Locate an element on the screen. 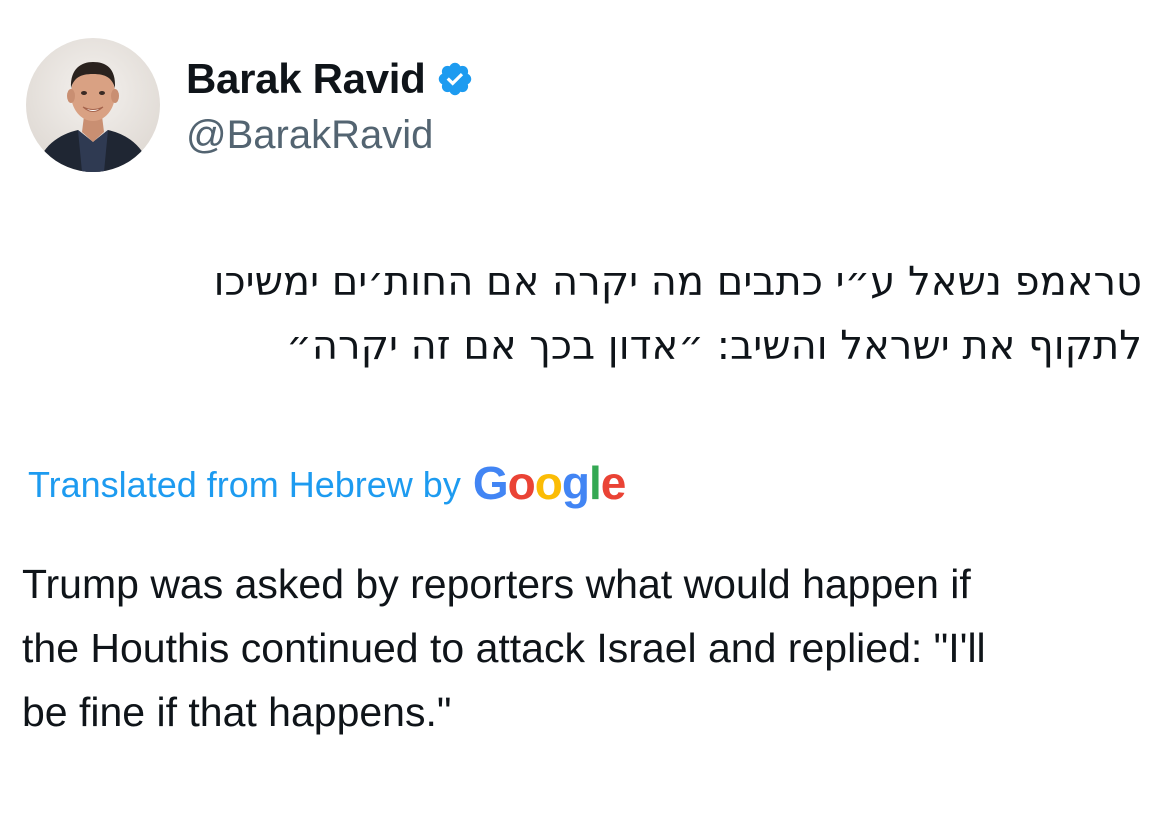 The width and height of the screenshot is (1170, 814). google-logo: G o o g l e is located at coordinates (549, 483).